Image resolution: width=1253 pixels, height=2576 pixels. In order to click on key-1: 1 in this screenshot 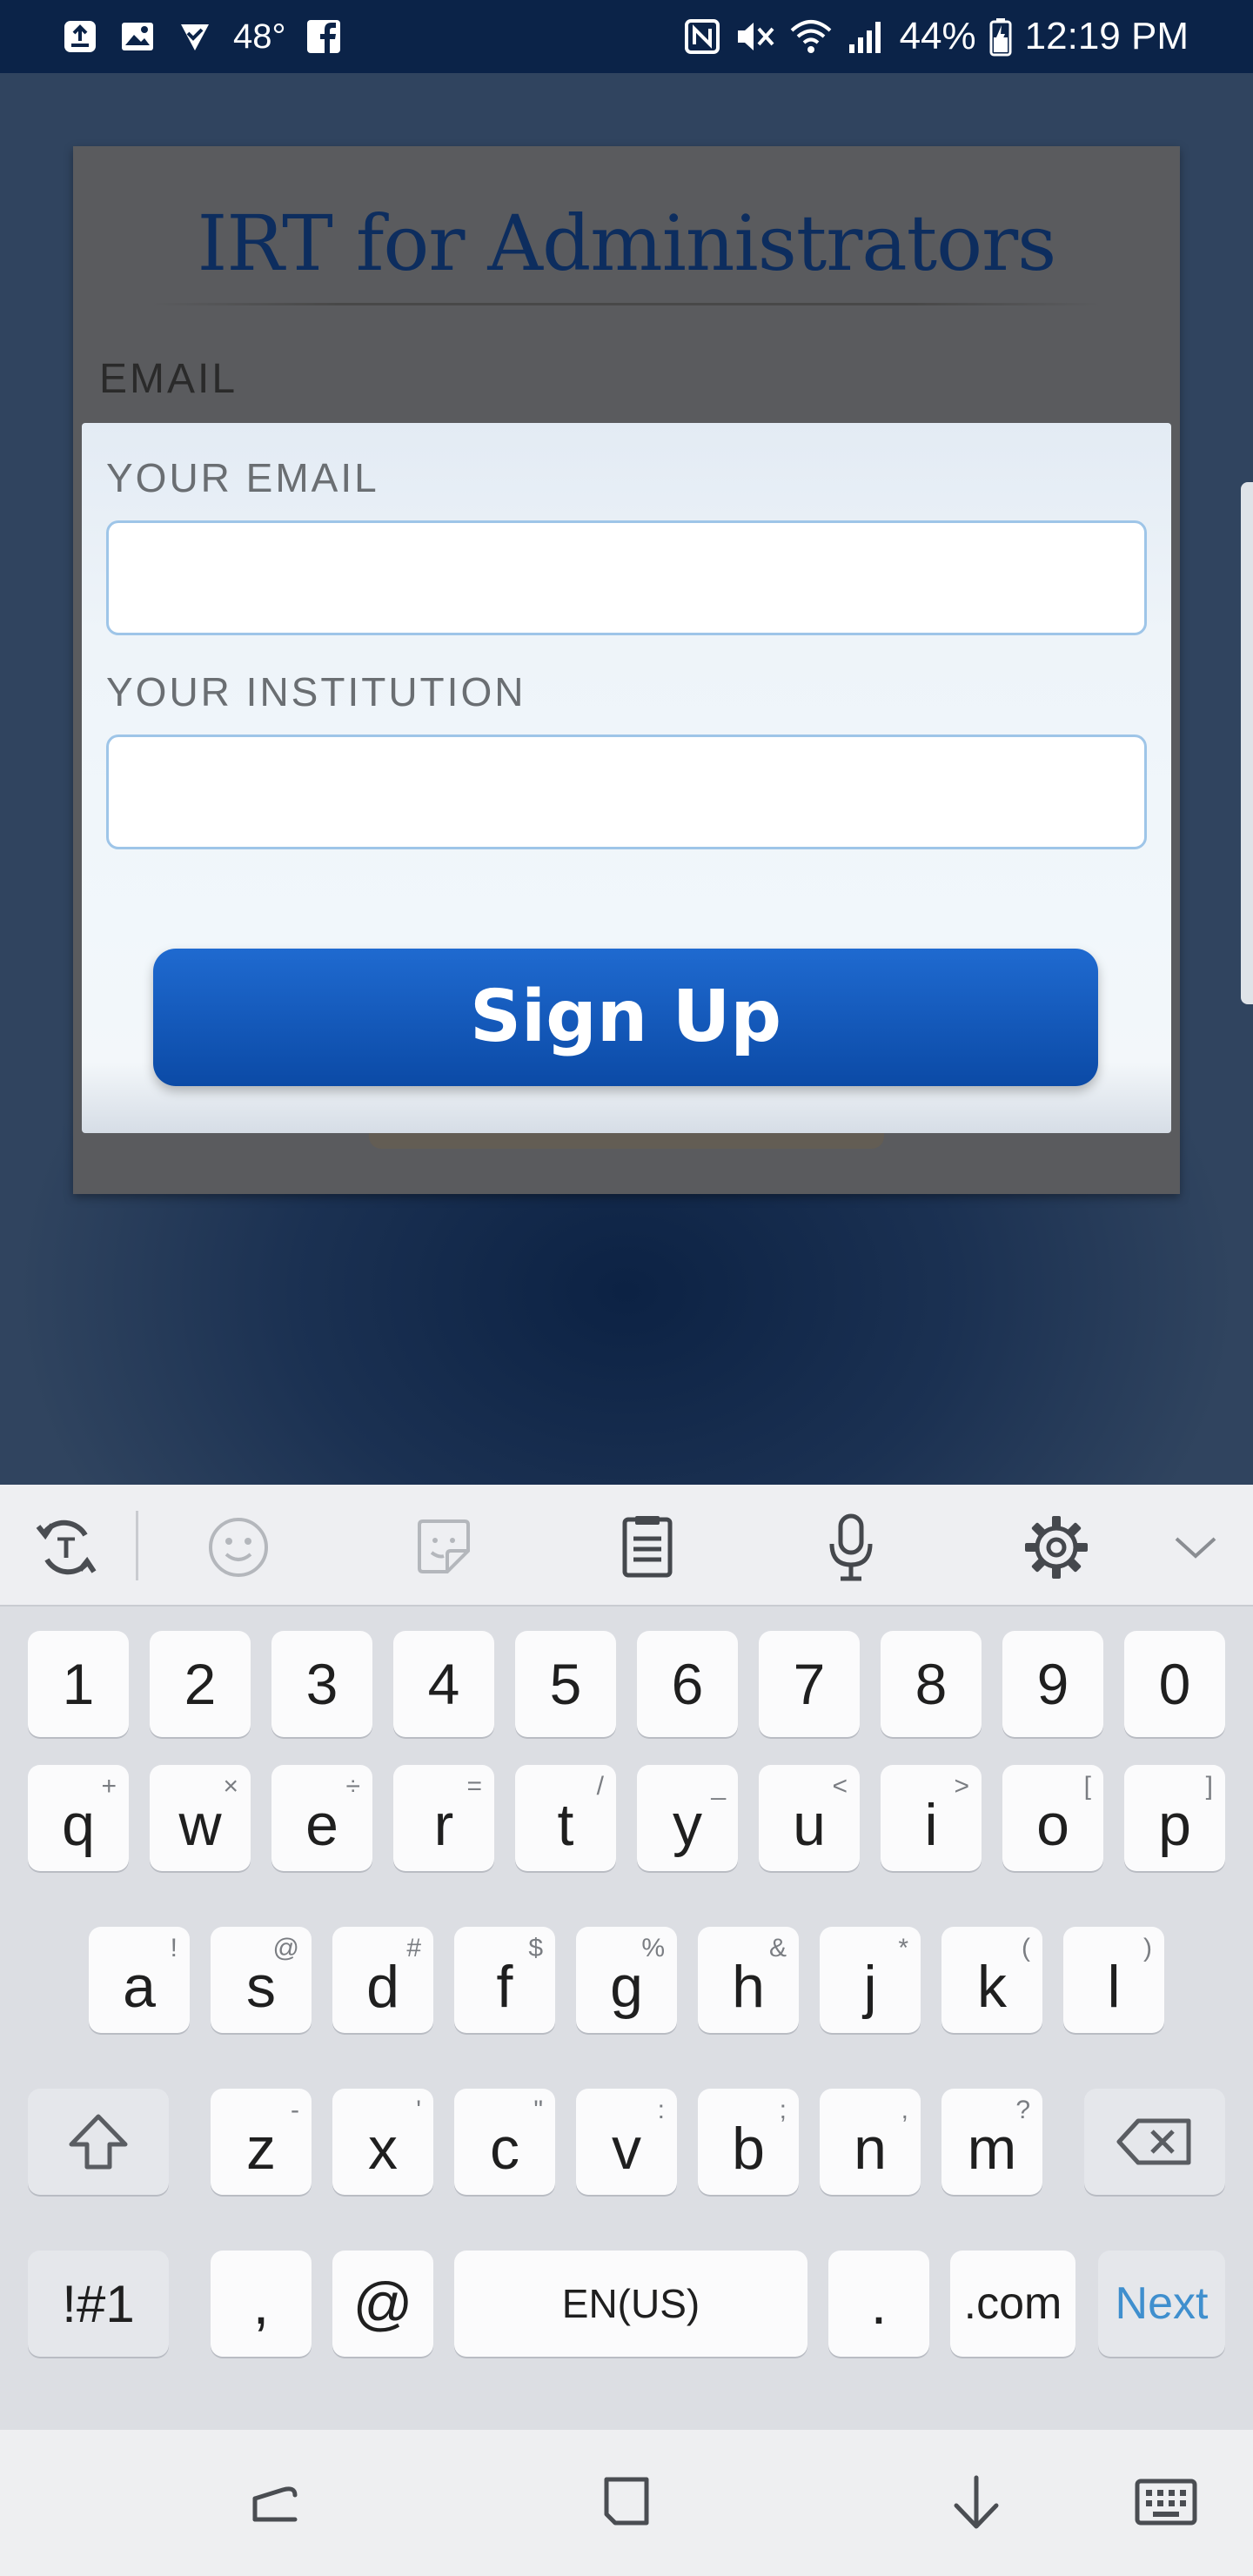, I will do `click(78, 1684)`.